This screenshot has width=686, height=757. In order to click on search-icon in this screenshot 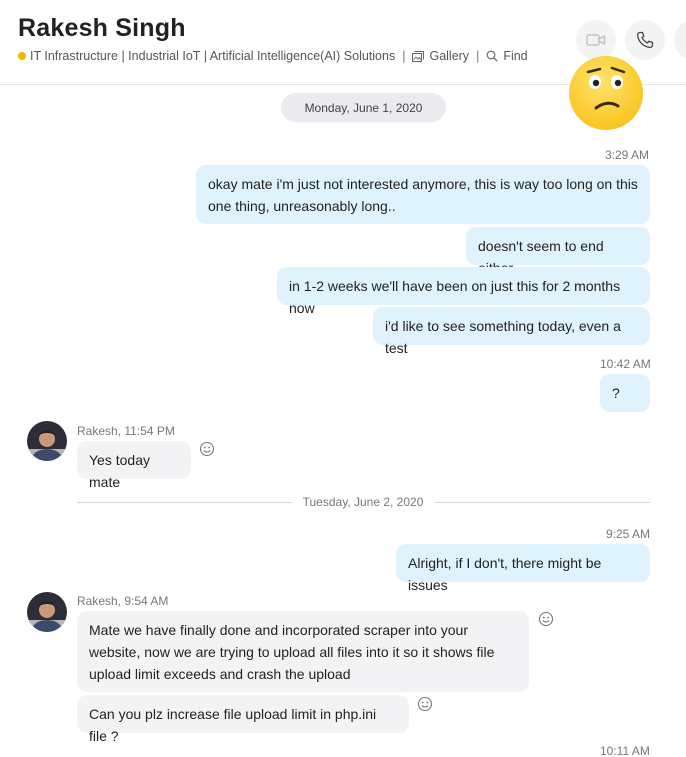, I will do `click(492, 56)`.